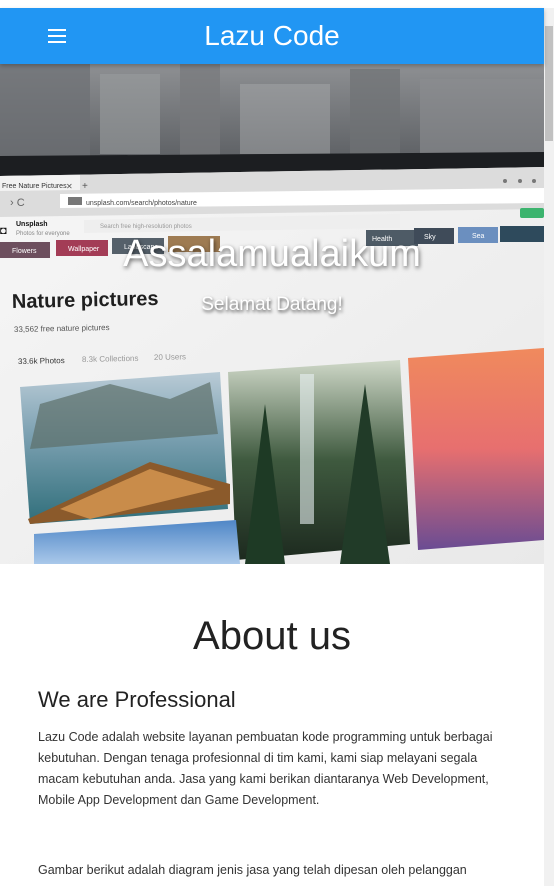 This screenshot has height=886, width=554. What do you see at coordinates (137, 699) in the screenshot?
I see `about-subtitle: We are Professional` at bounding box center [137, 699].